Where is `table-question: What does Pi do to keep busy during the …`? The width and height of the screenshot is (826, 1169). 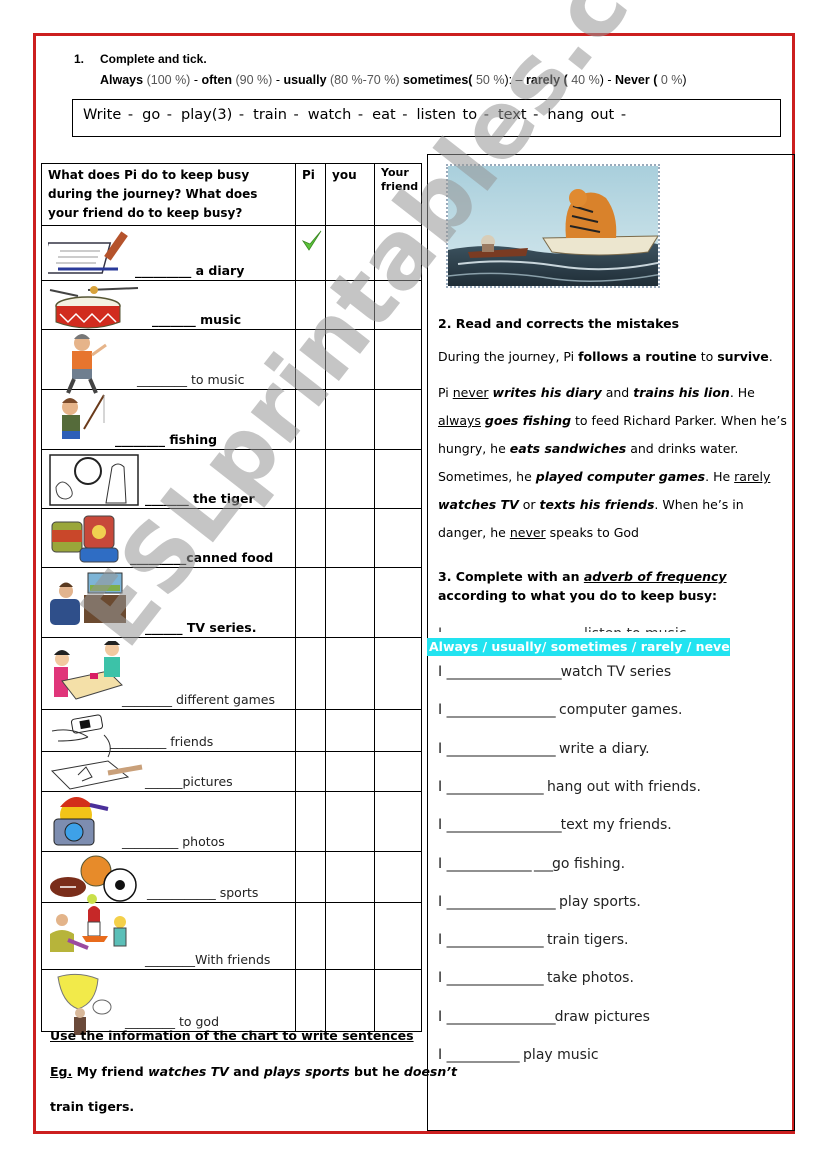 table-question: What does Pi do to keep busy during the … is located at coordinates (168, 194).